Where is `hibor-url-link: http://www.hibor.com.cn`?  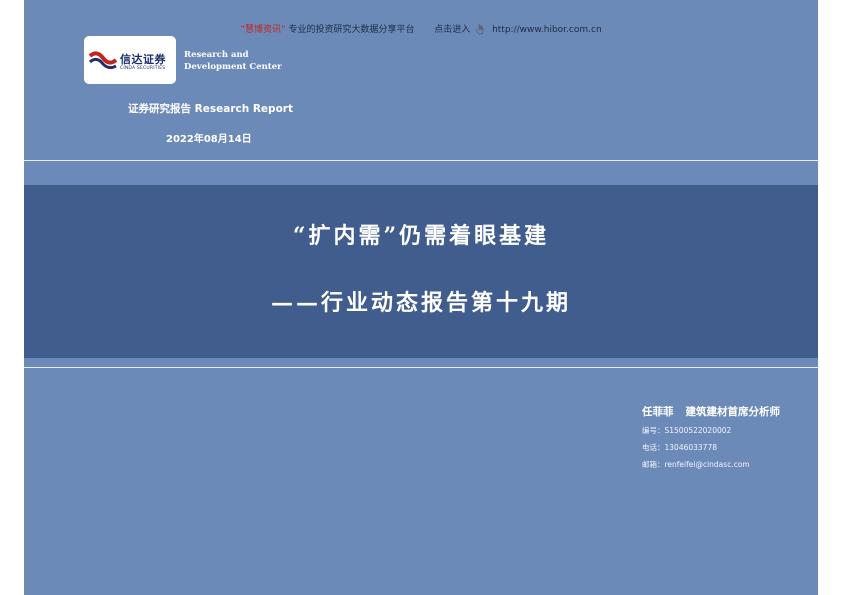
hibor-url-link: http://www.hibor.com.cn is located at coordinates (547, 30).